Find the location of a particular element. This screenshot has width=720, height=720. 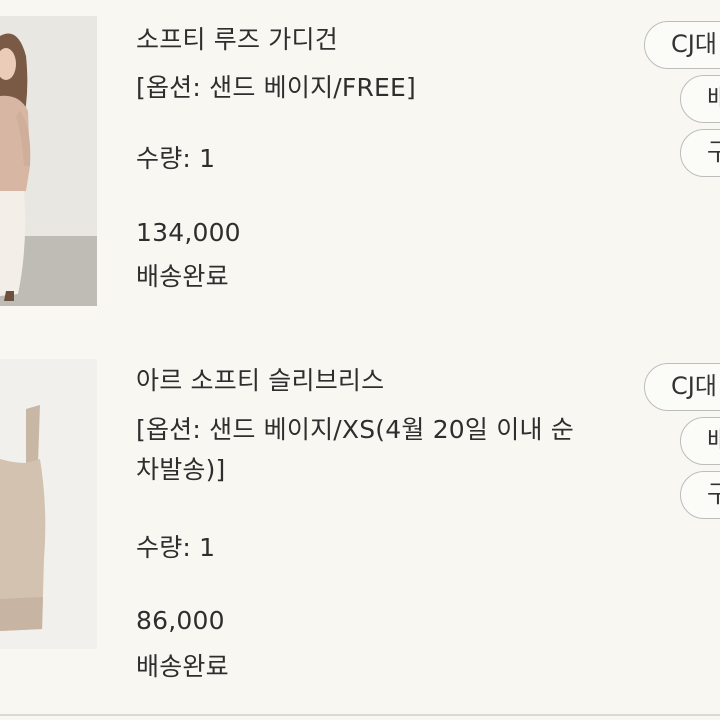

product-thumbnail-cardigan is located at coordinates (48, 161).